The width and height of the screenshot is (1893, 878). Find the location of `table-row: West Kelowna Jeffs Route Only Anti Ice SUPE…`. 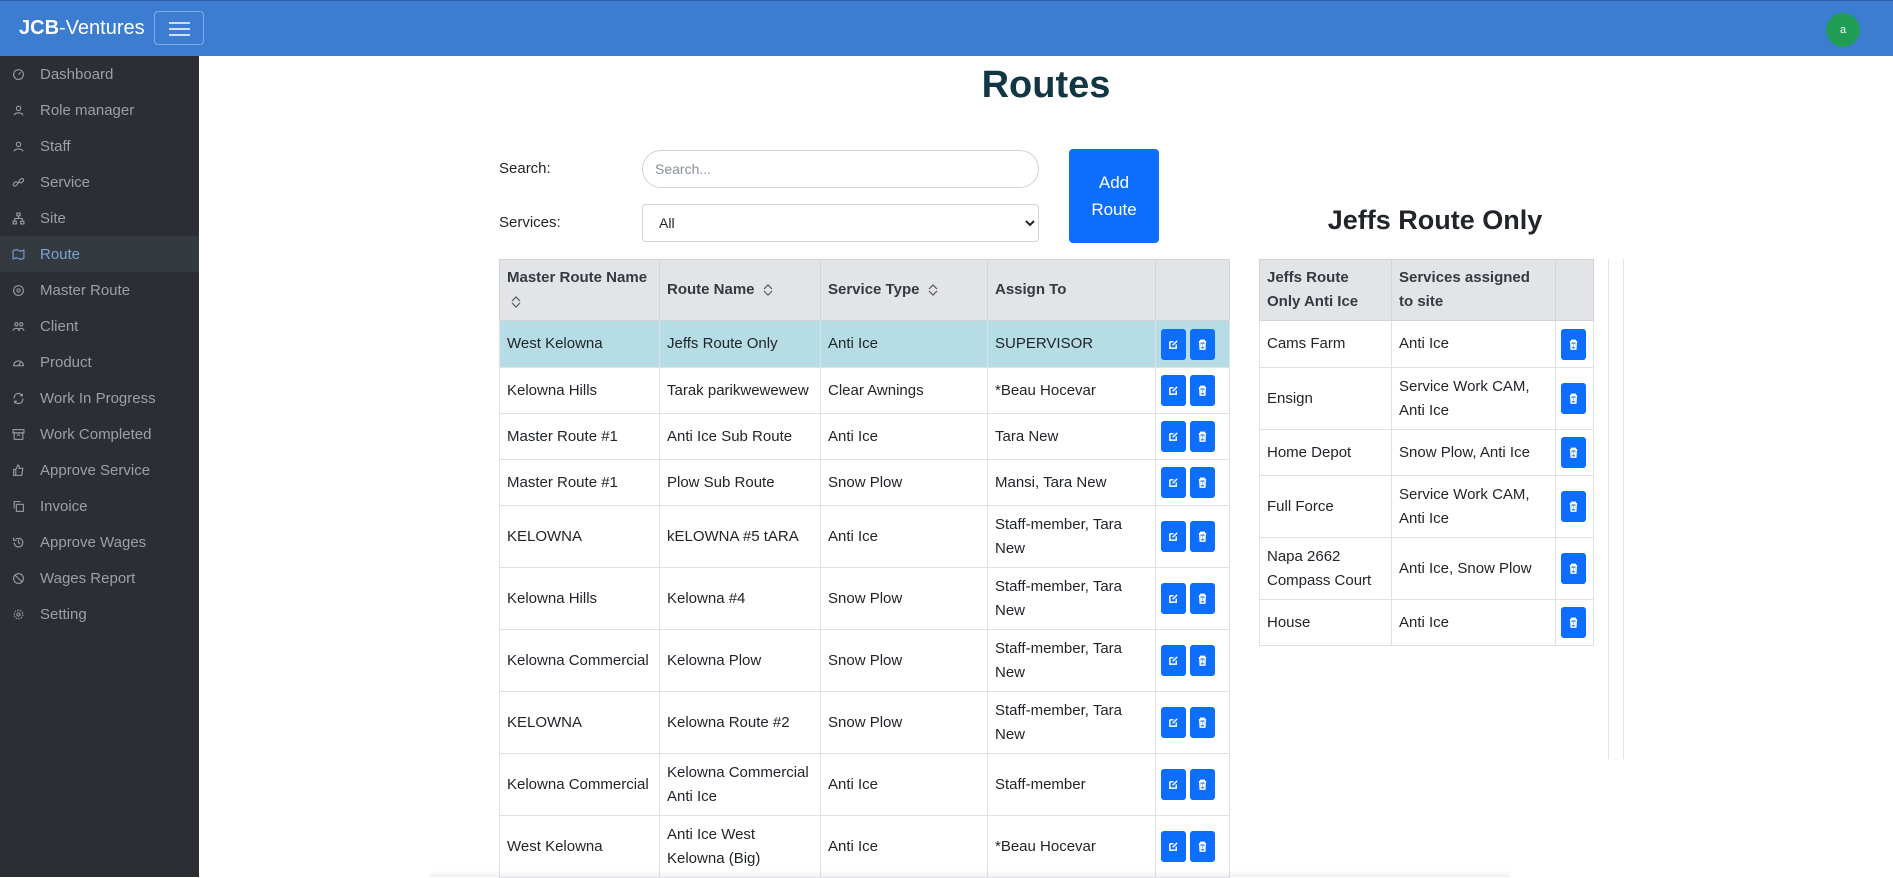

table-row: West Kelowna Jeffs Route Only Anti Ice SUPE… is located at coordinates (864, 344).